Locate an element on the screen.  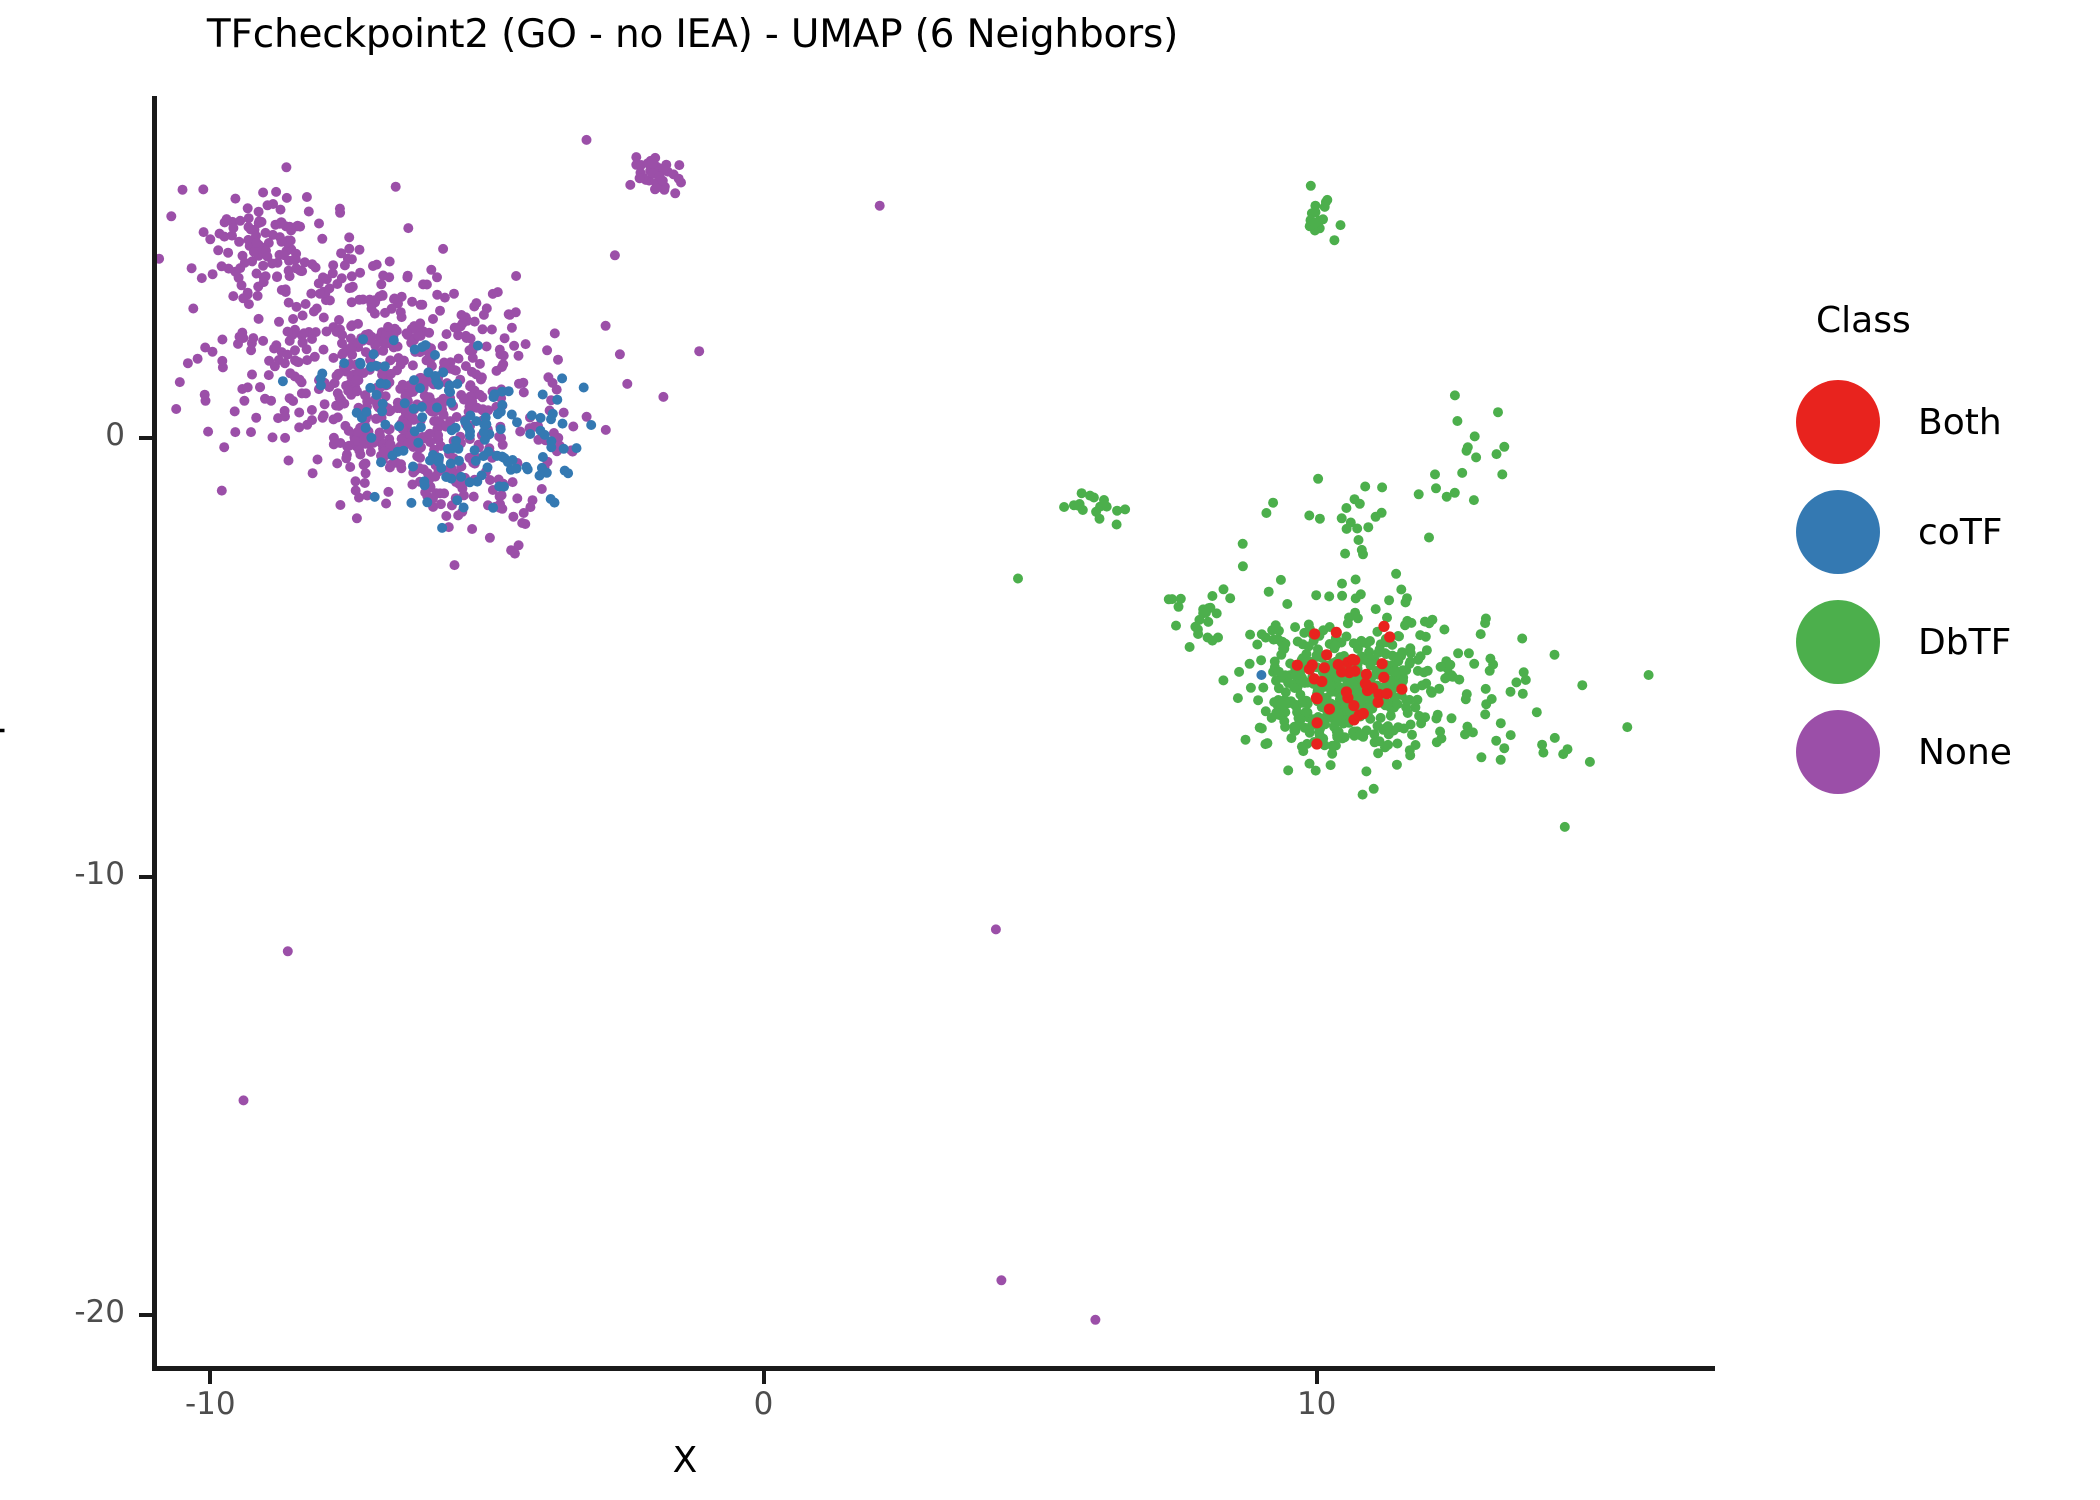
legend-item-dbtf: DbTF is located at coordinates (1940, 642).